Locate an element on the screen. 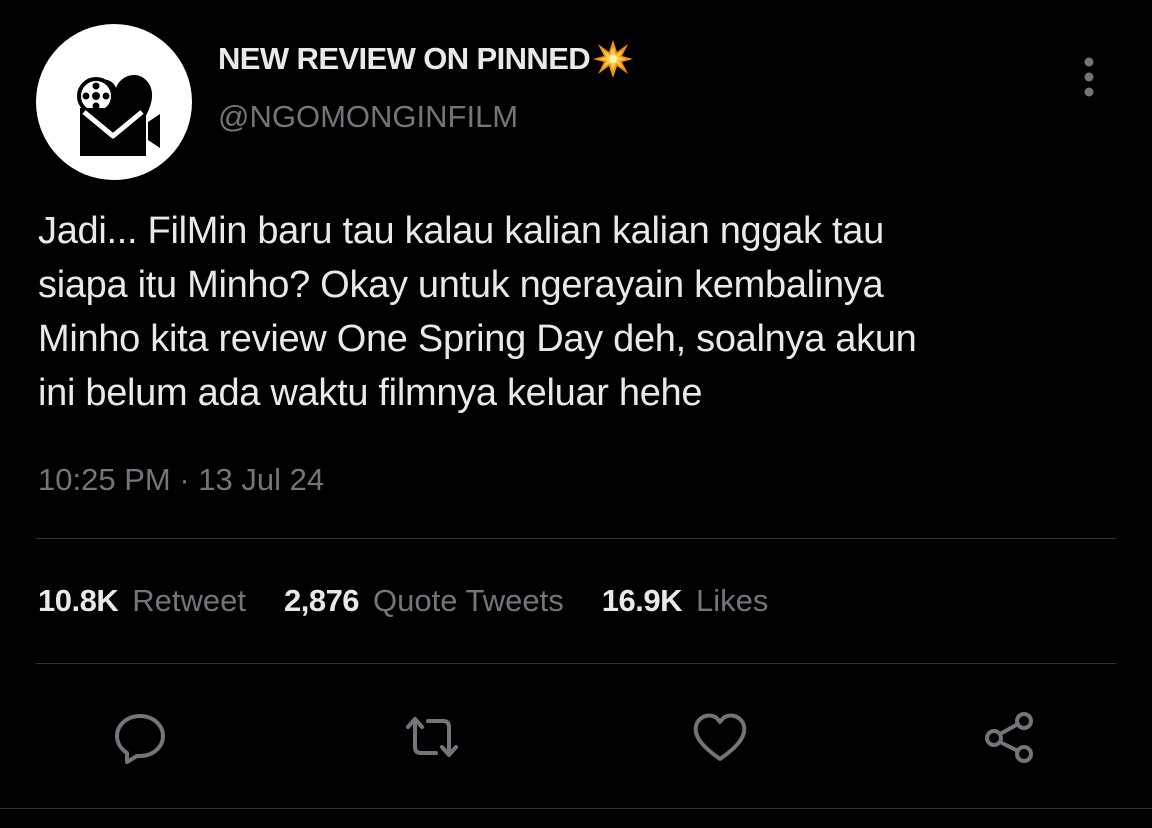  tweet-text-line: ini belum ada waktu filmnya keluar hehe is located at coordinates (370, 393).